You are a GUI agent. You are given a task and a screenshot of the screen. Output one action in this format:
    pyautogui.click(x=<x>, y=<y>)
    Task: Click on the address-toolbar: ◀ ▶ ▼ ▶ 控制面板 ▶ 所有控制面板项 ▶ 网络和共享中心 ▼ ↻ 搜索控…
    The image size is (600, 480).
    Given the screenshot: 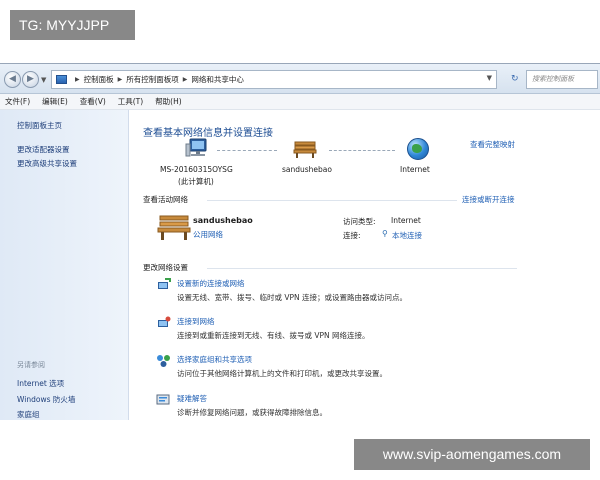 What is the action you would take?
    pyautogui.click(x=300, y=79)
    